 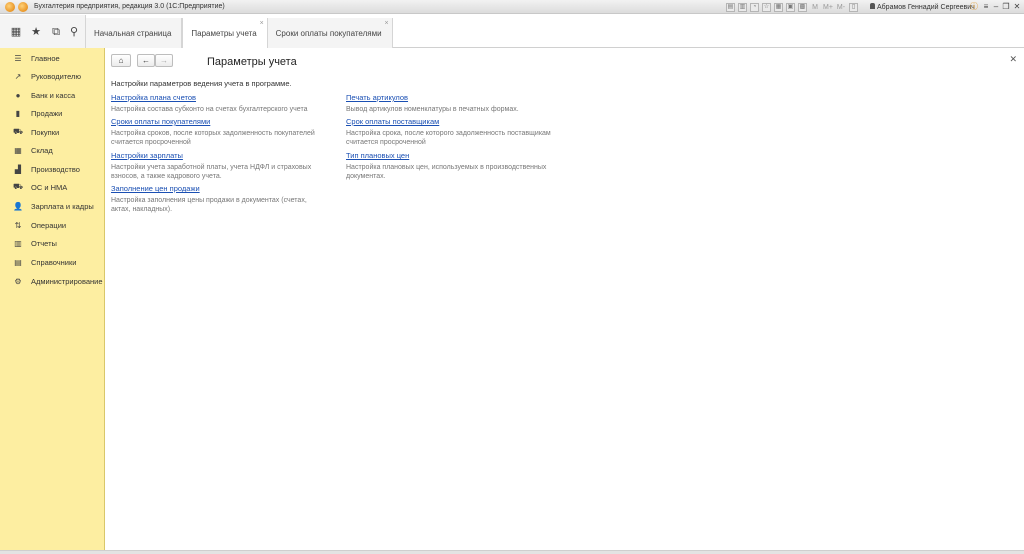 I want to click on title-toolbar: ▤ ▥ ◔ ☆ ▦ ▣ ▩ M M+ M- ▯, so click(x=792, y=7).